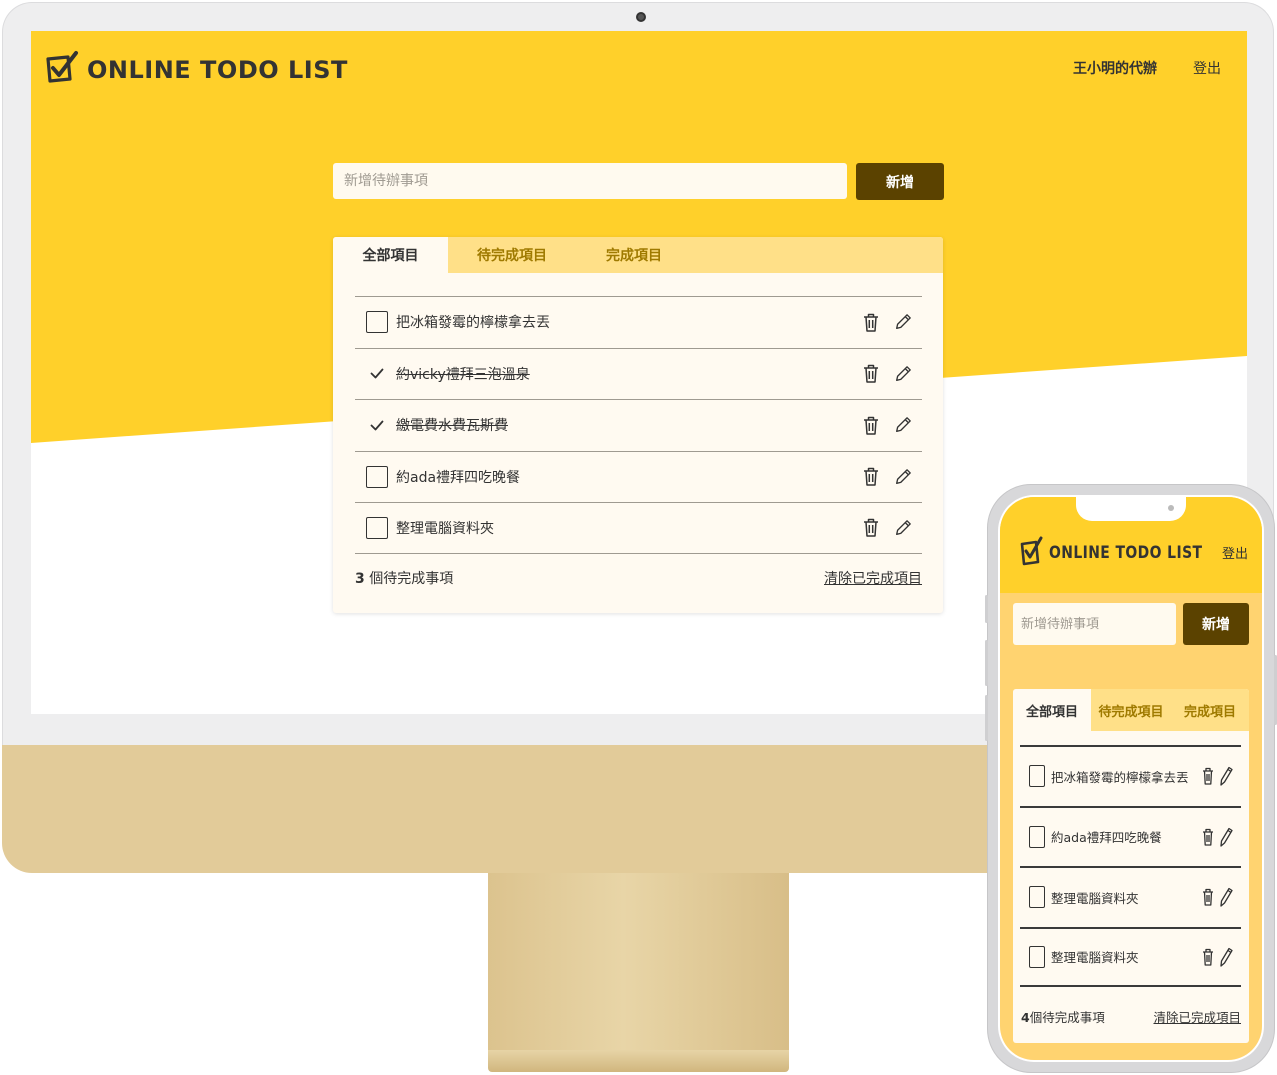 This screenshot has width=1277, height=1075. Describe the element at coordinates (452, 426) in the screenshot. I see `todo-text: 繳電費水費瓦斯費` at that location.